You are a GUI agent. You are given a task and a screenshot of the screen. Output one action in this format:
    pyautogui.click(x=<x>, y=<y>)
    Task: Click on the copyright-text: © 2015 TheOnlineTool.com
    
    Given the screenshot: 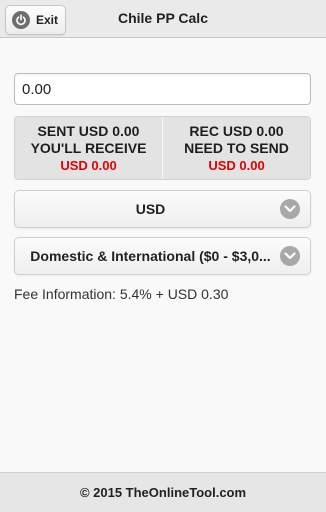 What is the action you would take?
    pyautogui.click(x=163, y=492)
    